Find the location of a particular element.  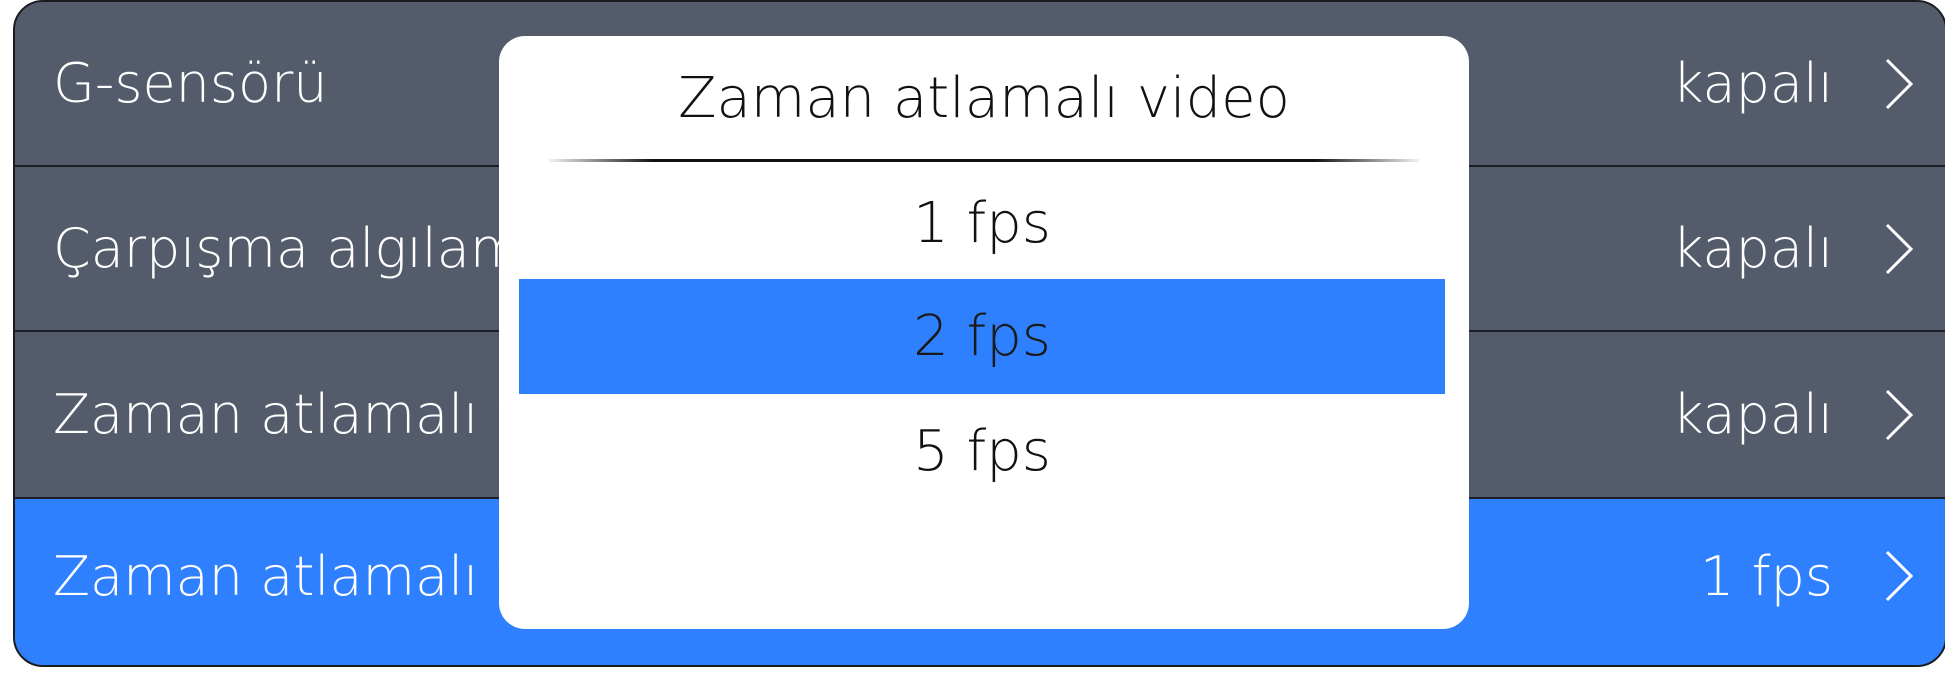

dialog-divider is located at coordinates (984, 160).